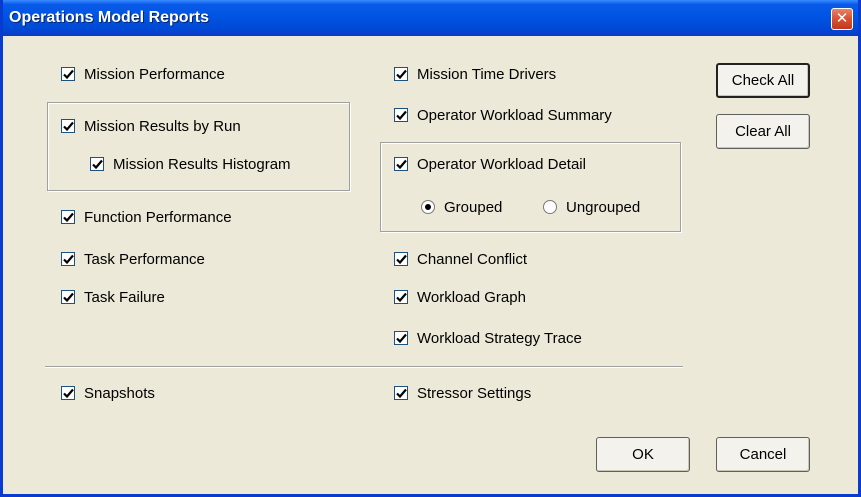 The height and width of the screenshot is (497, 861). I want to click on radio-label: Grouped, so click(473, 207).